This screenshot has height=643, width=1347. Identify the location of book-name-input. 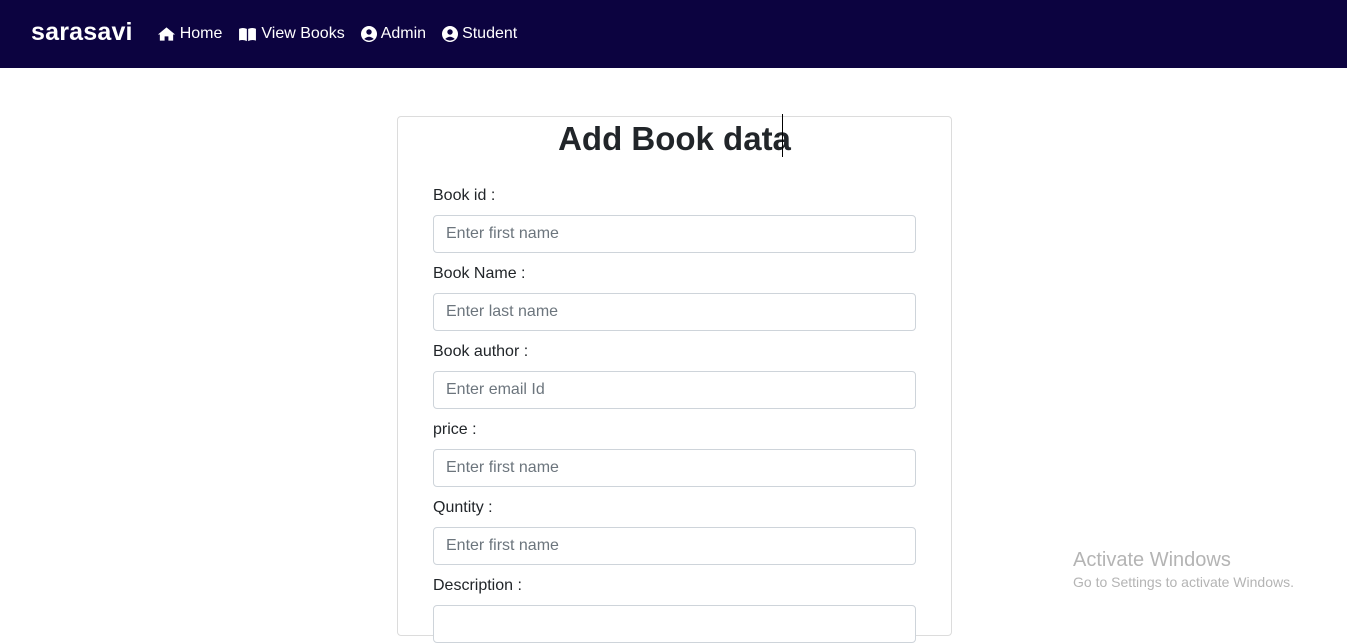
(674, 312).